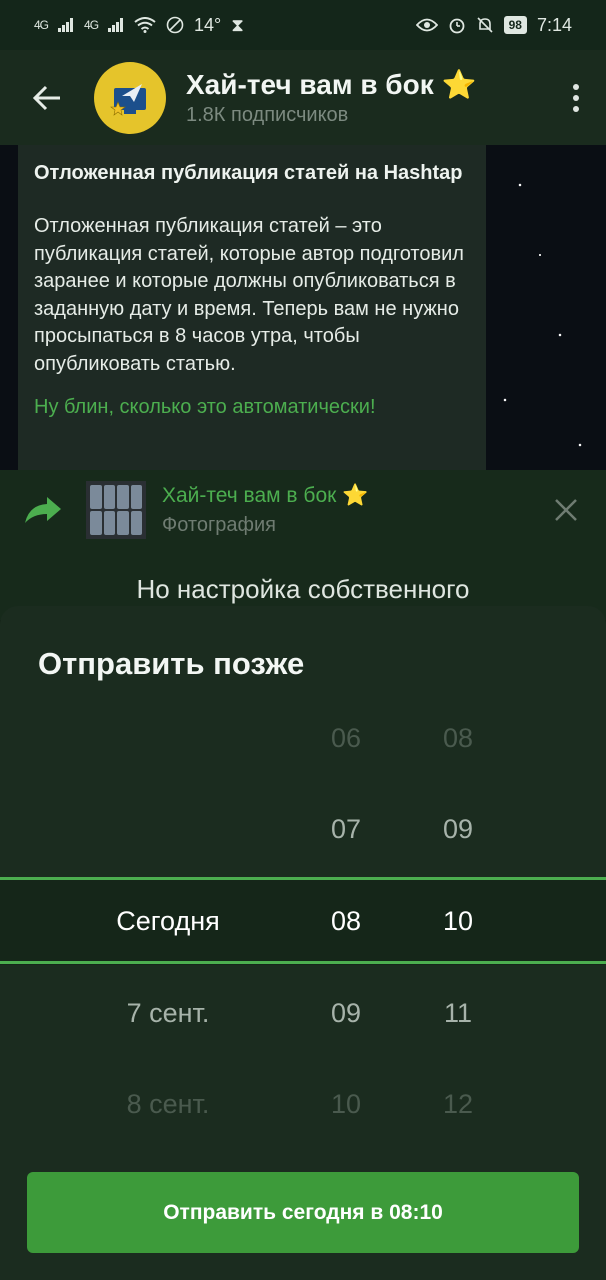 Image resolution: width=606 pixels, height=1280 pixels. Describe the element at coordinates (576, 97) in the screenshot. I see `more-options-button` at that location.